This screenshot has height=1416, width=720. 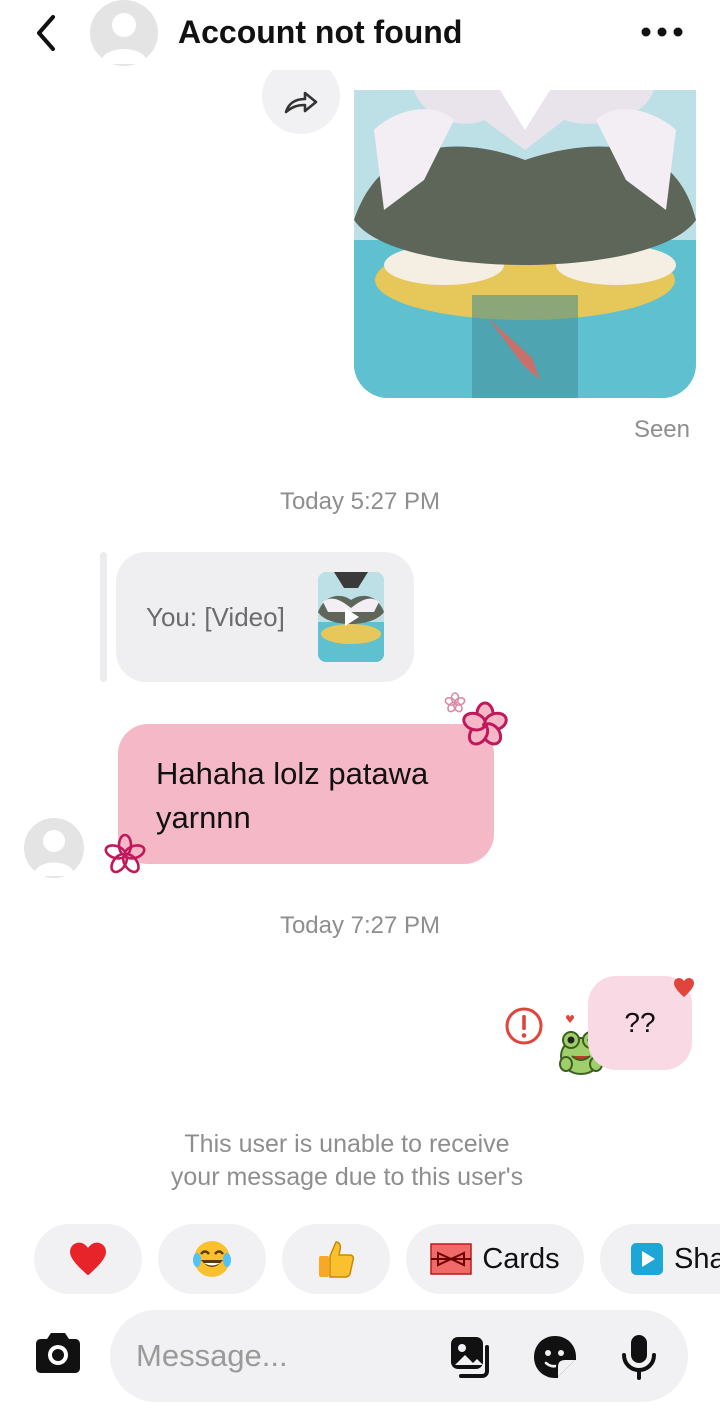 I want to click on sticker-button, so click(x=555, y=1357).